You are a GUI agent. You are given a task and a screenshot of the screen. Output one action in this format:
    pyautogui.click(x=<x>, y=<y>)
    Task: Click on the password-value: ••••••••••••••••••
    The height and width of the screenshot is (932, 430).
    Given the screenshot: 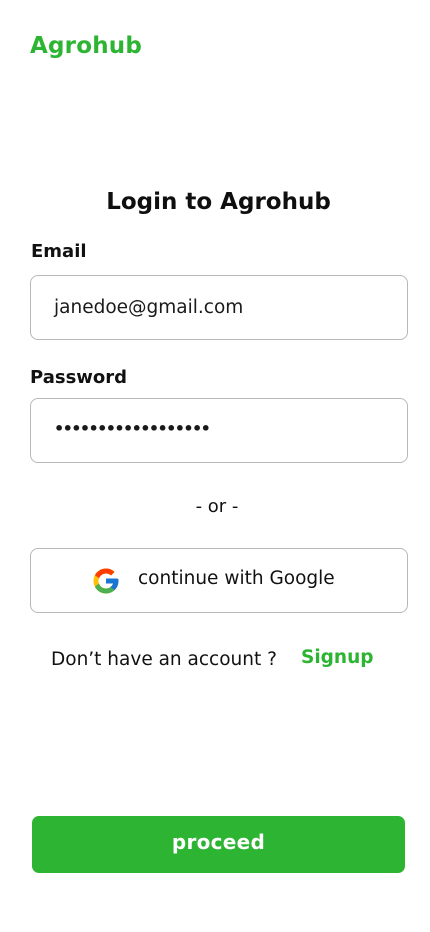 What is the action you would take?
    pyautogui.click(x=132, y=428)
    